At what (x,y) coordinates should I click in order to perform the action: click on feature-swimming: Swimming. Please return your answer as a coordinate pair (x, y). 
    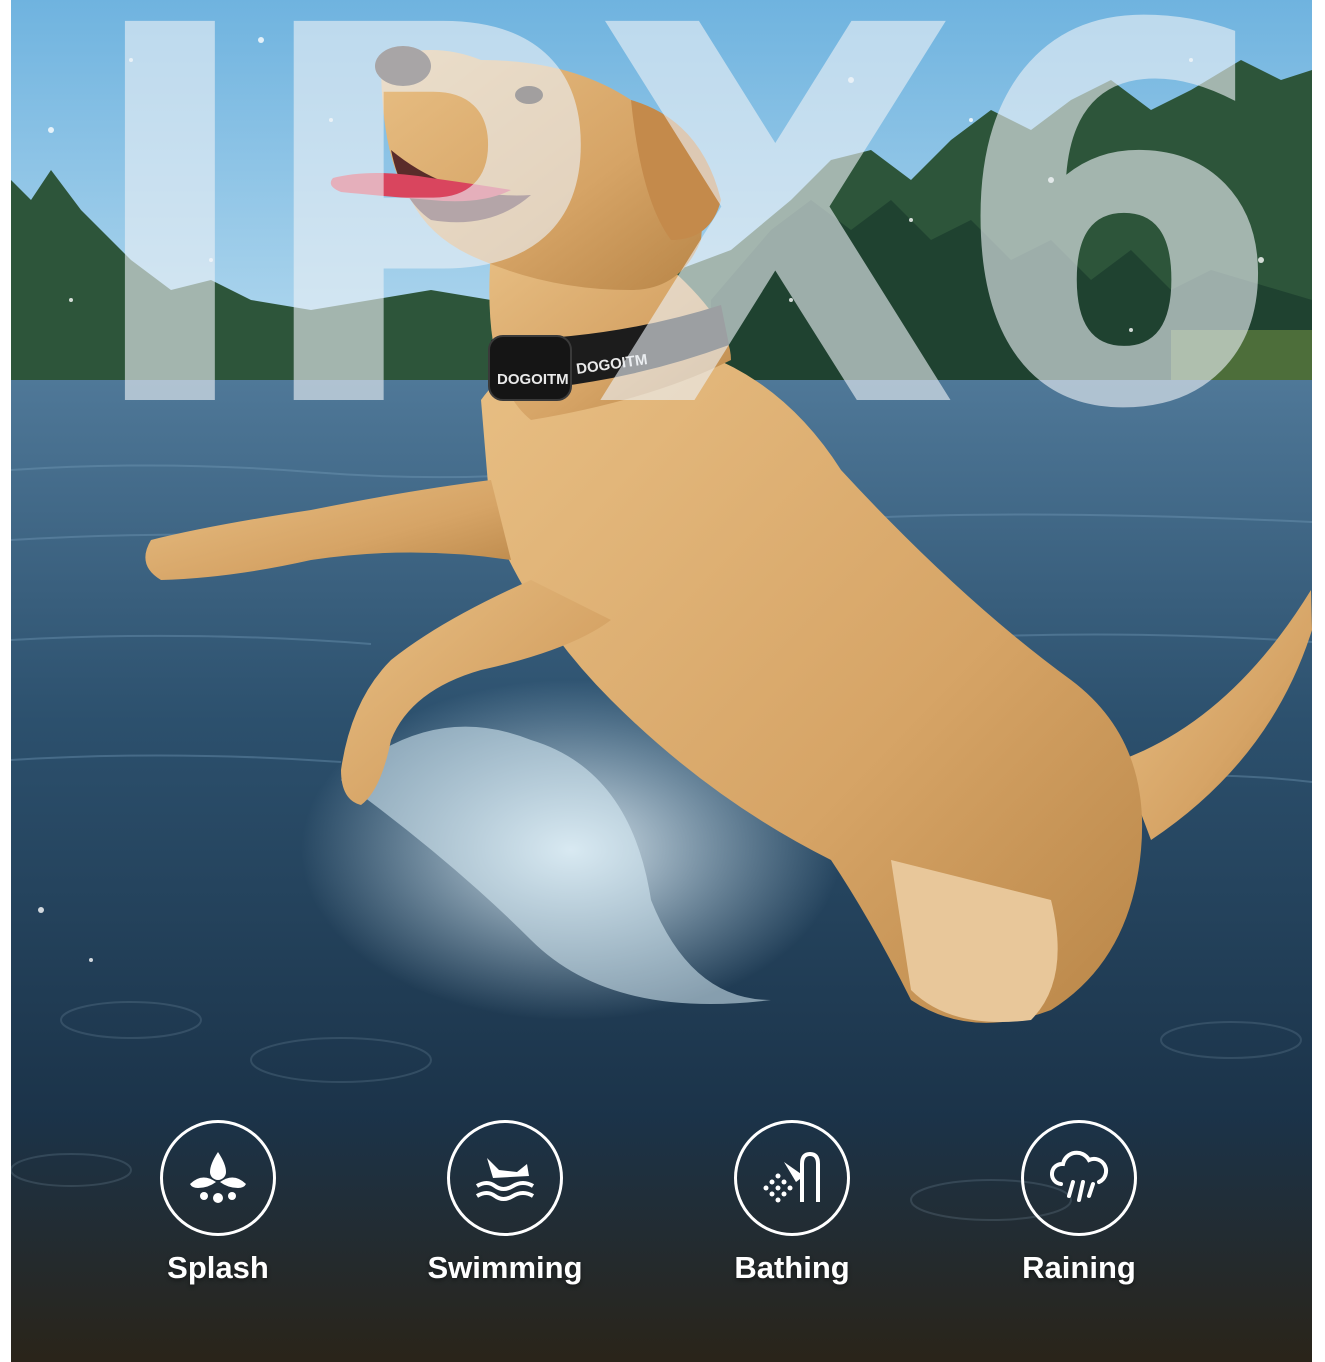
    Looking at the image, I should click on (505, 1203).